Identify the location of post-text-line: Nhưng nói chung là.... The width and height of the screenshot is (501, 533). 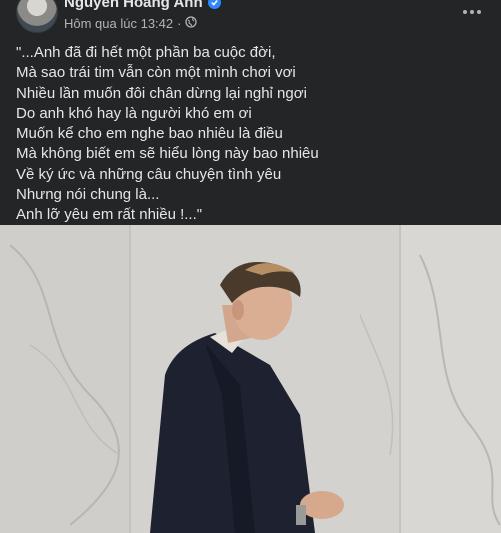
(88, 195).